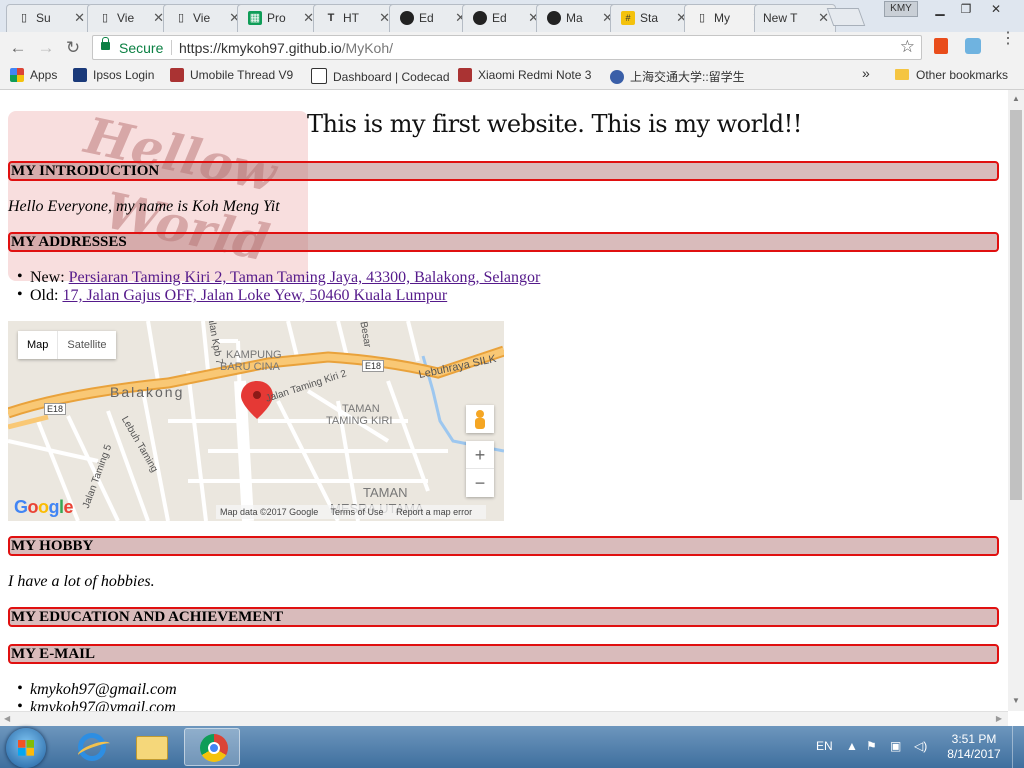  I want to click on bookmark-ipsos: Ipsos Login, so click(113, 75).